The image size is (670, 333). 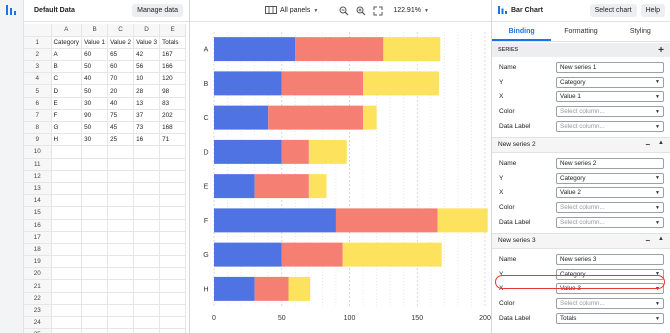 I want to click on grid-cell: 25, so click(x=121, y=140).